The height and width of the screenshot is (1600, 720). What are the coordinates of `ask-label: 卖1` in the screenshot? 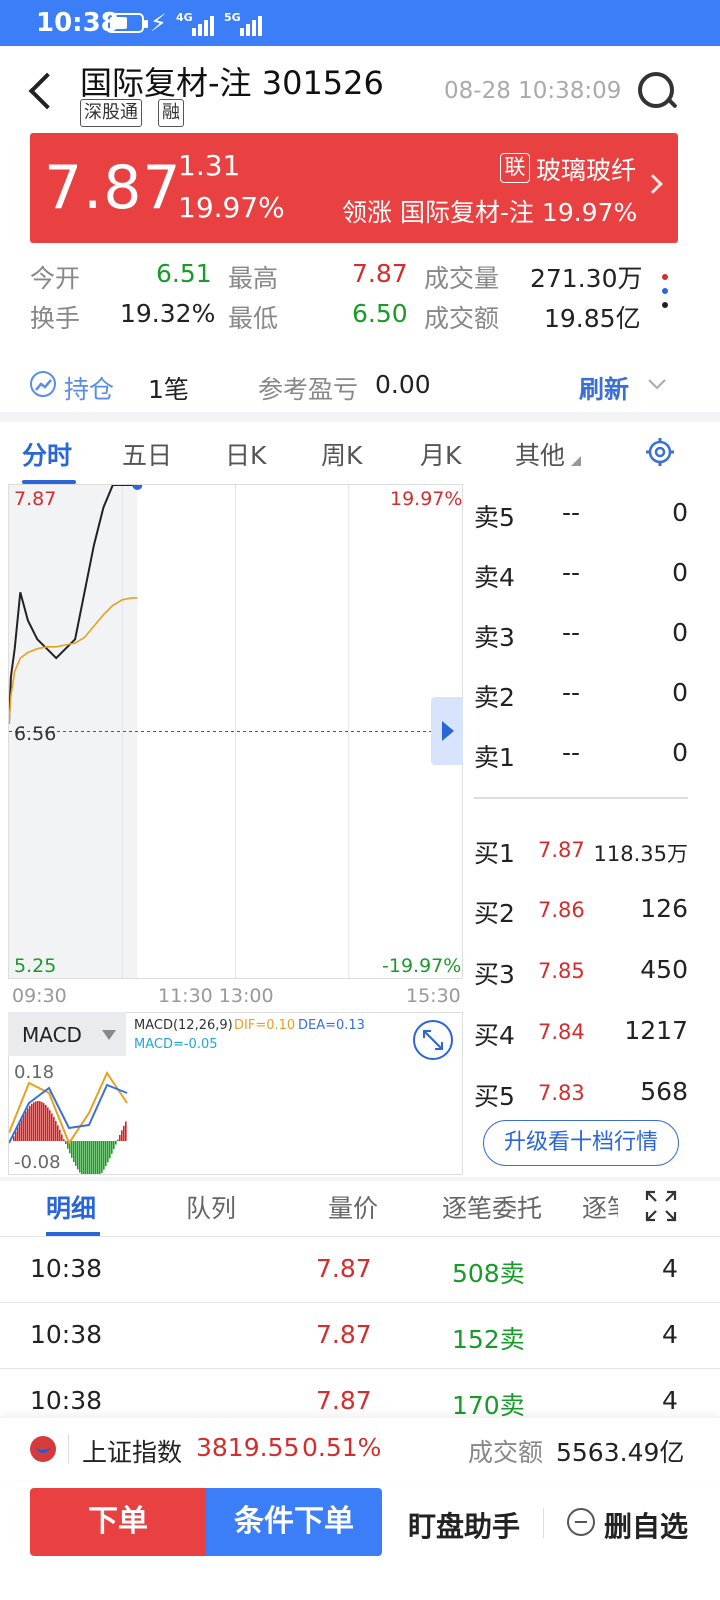 It's located at (494, 757).